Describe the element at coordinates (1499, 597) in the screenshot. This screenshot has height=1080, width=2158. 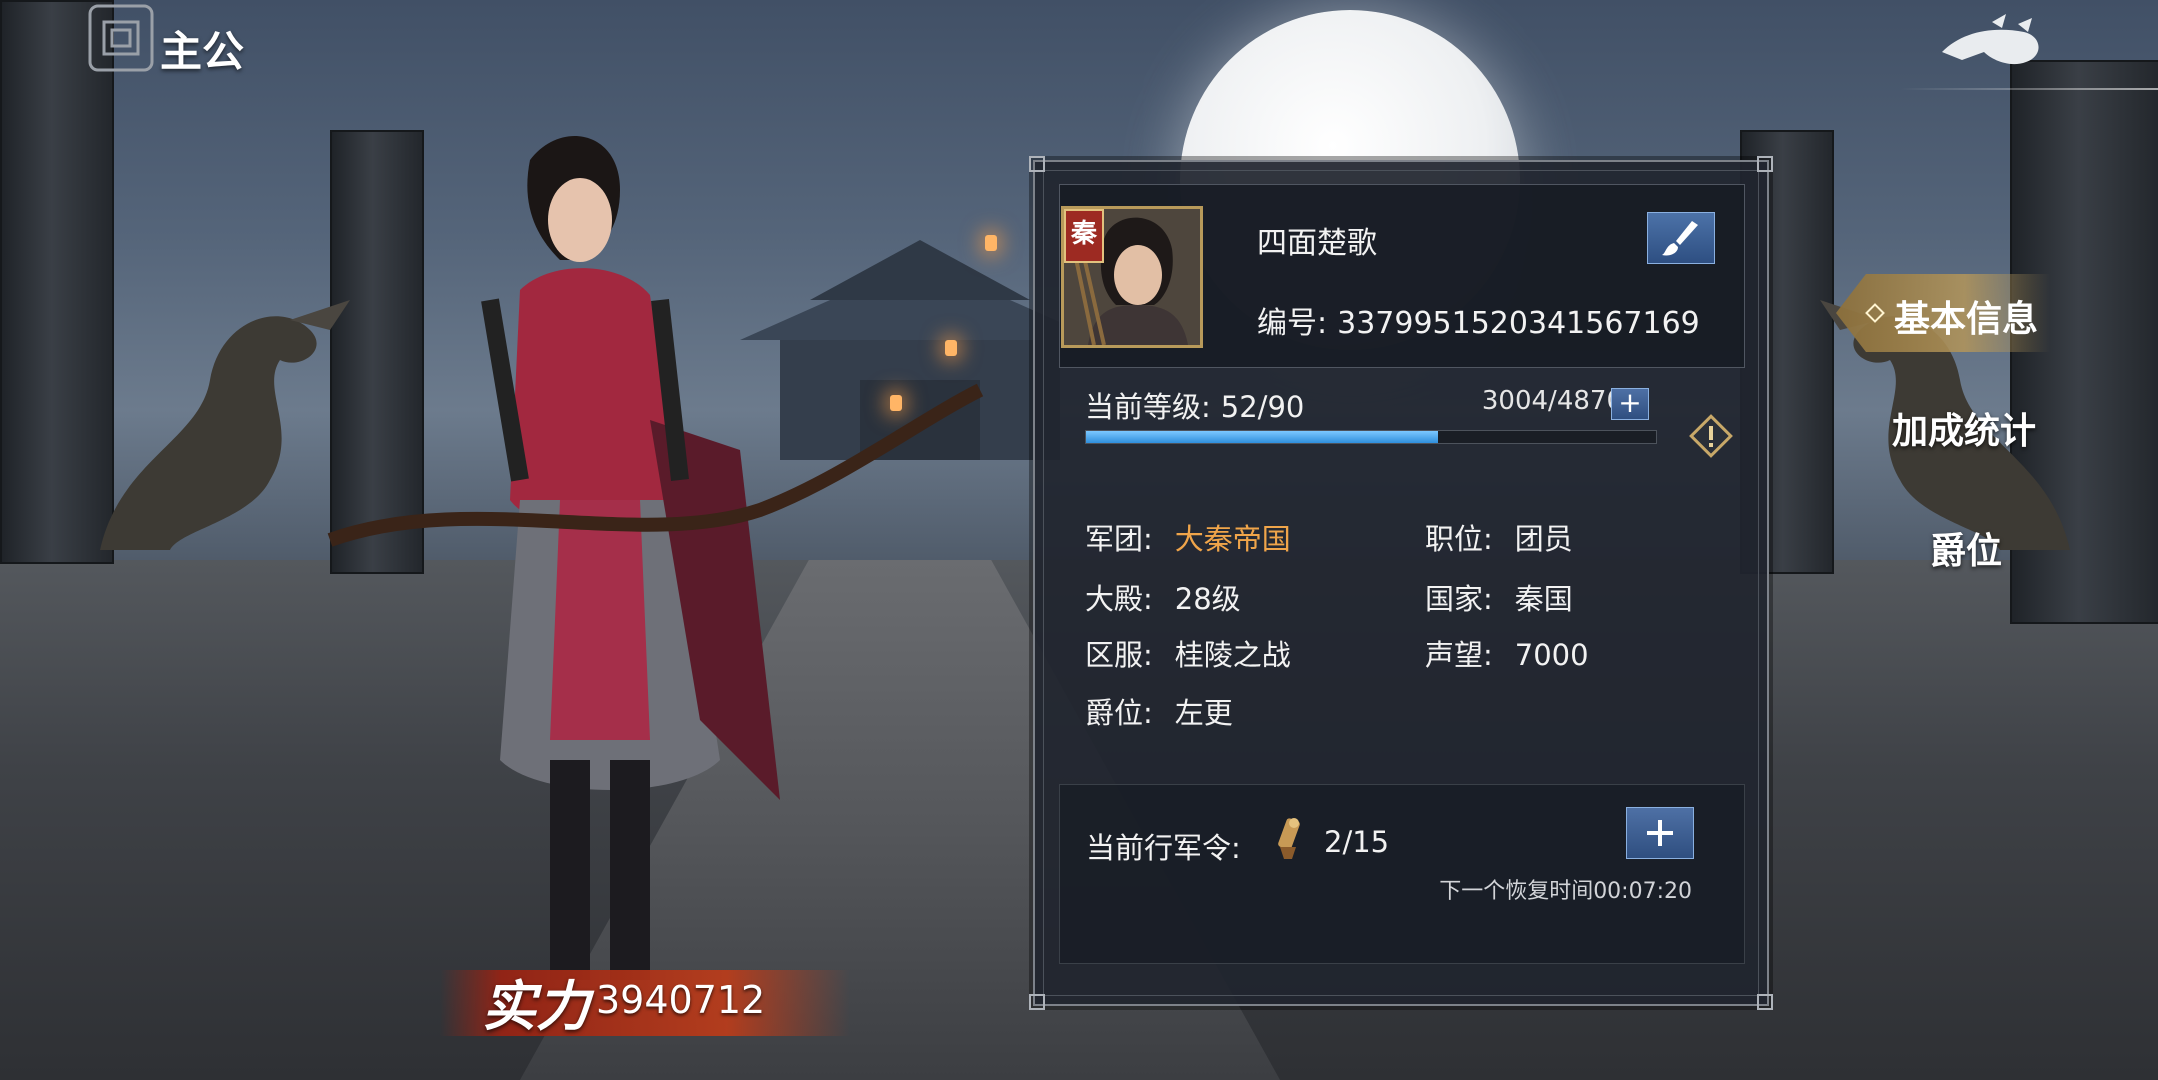
I see `country-row: 国家: 秦国` at that location.